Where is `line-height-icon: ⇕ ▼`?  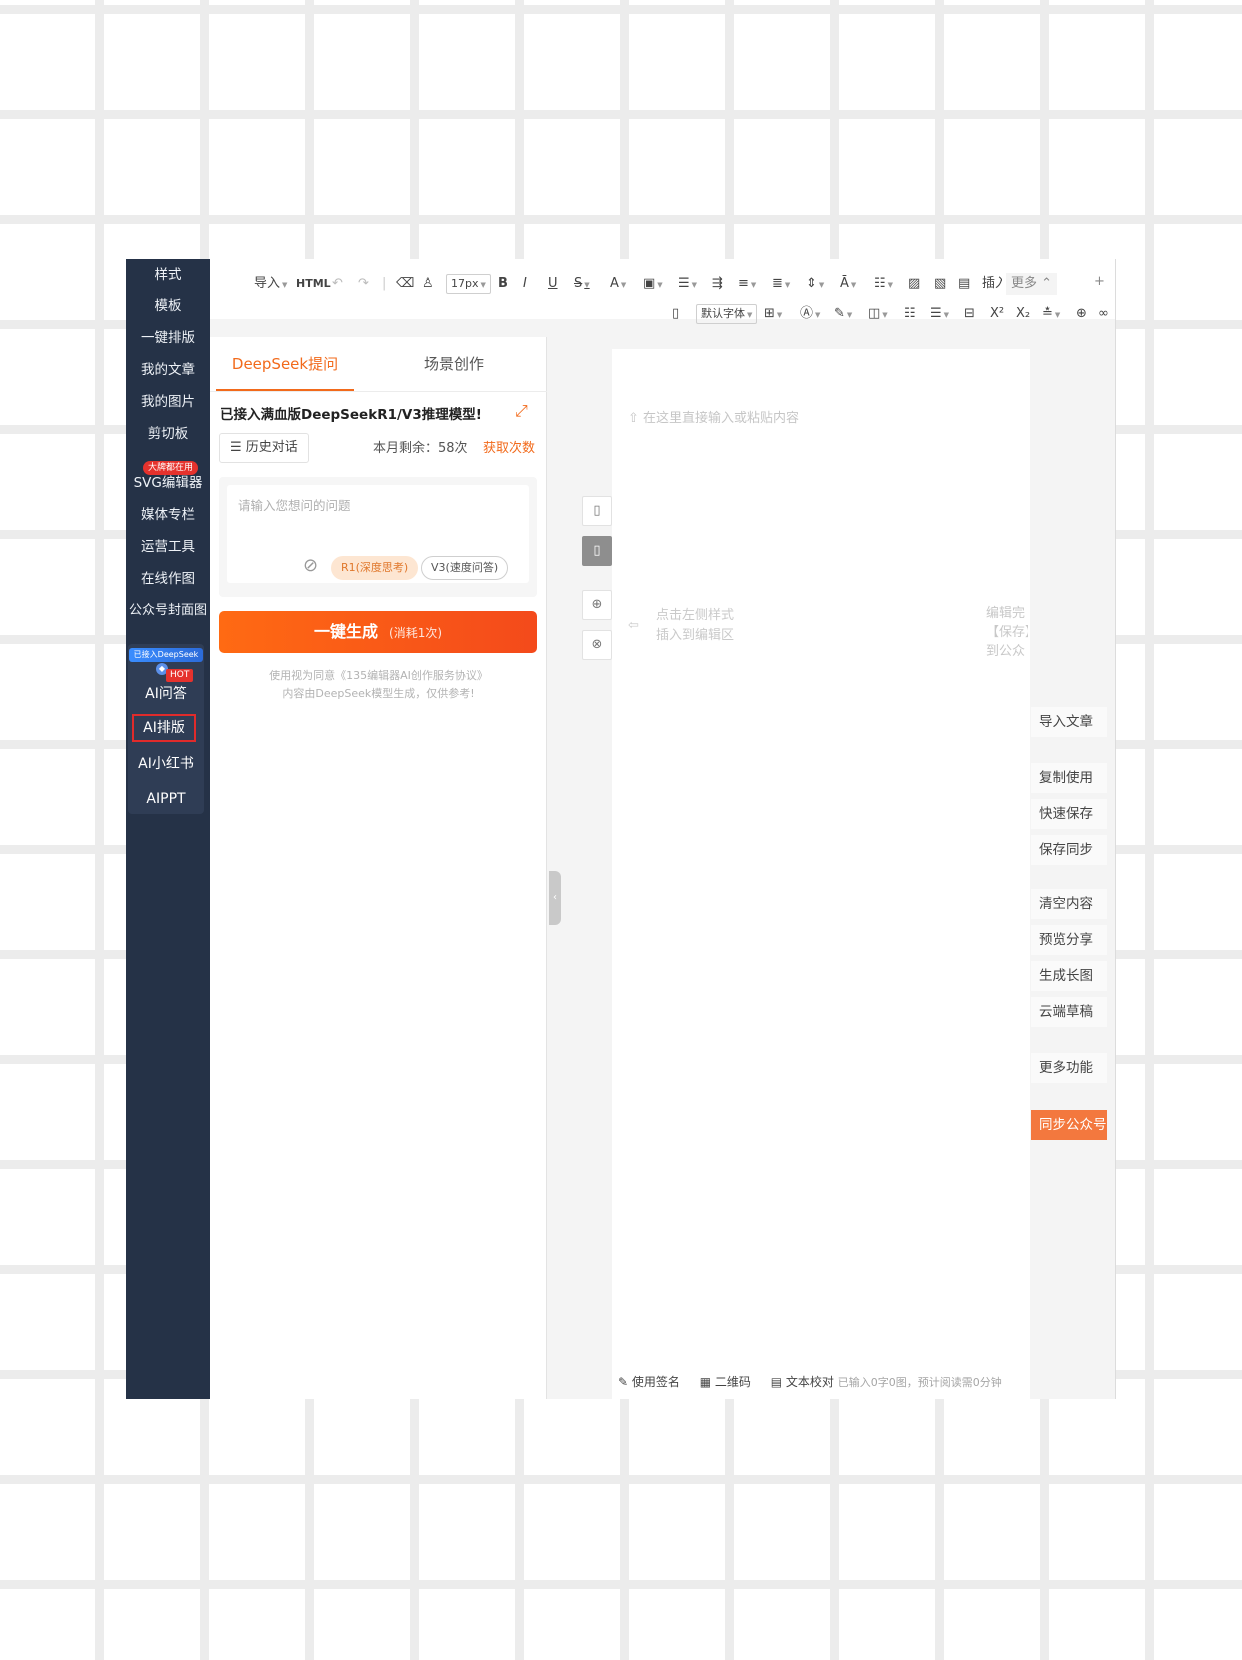
line-height-icon: ⇕ ▼ is located at coordinates (815, 284).